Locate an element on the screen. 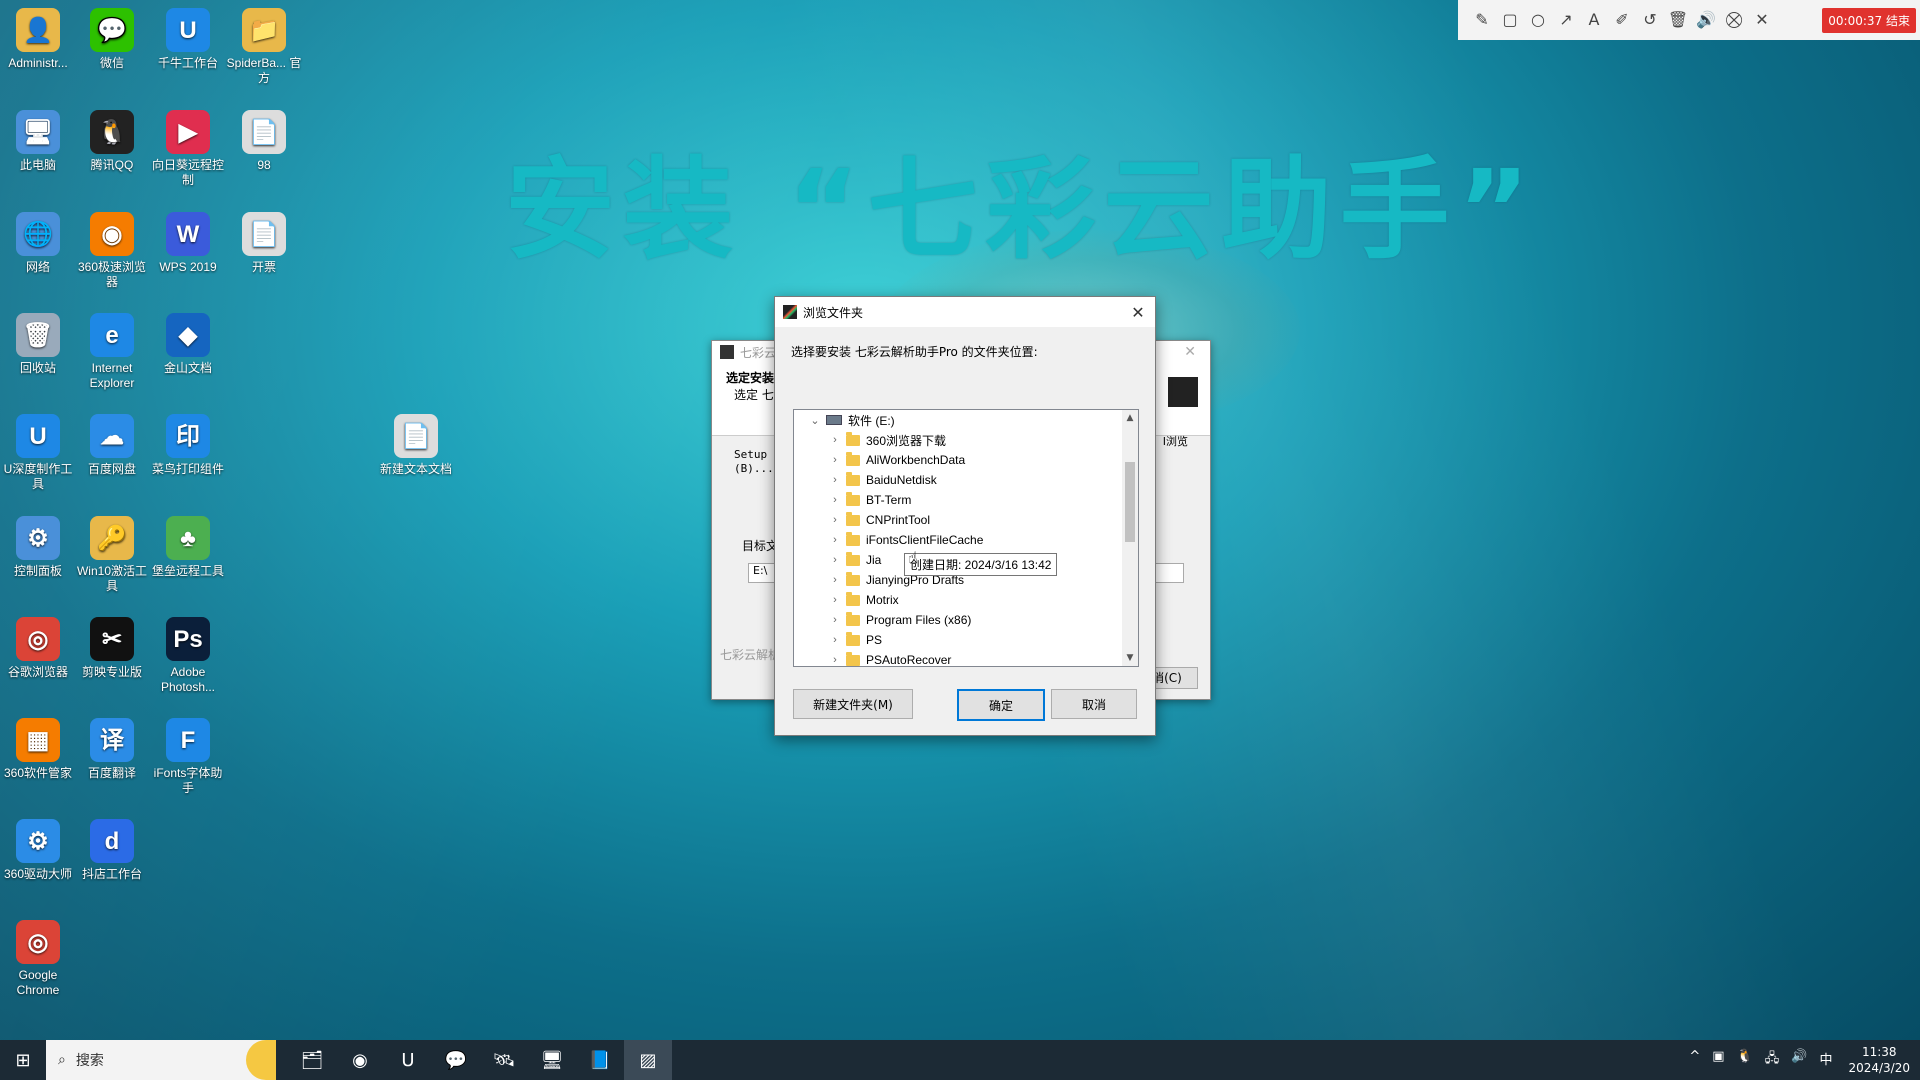 Image resolution: width=1920 pixels, height=1080 pixels. desktop-icon: 🖥 此电脑 is located at coordinates (38, 141).